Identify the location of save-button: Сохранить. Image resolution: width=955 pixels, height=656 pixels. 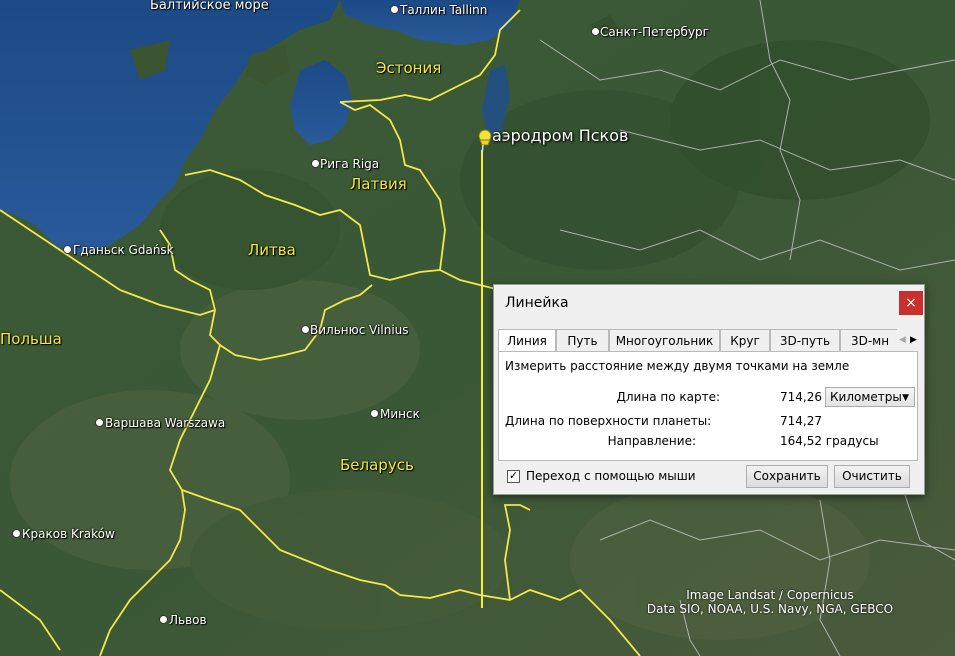
(787, 476).